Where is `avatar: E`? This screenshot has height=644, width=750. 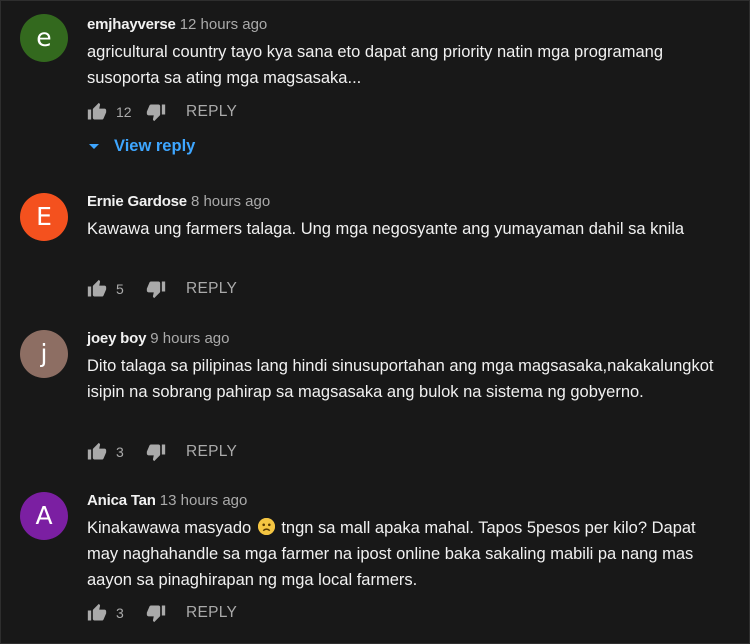 avatar: E is located at coordinates (44, 217).